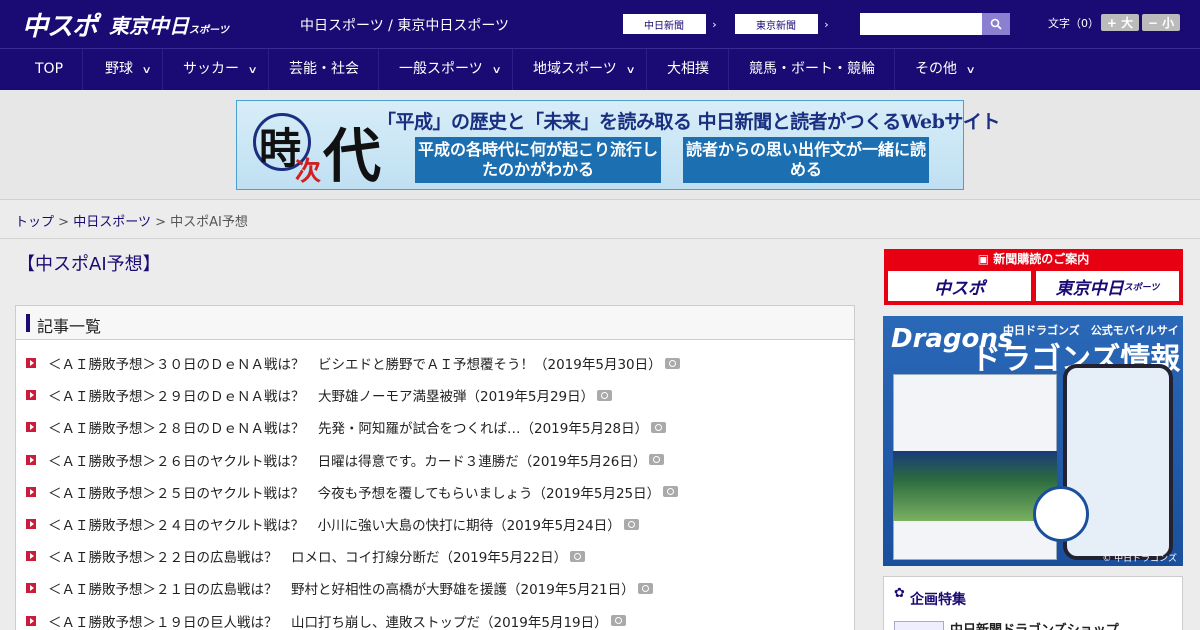 The height and width of the screenshot is (630, 1200). I want to click on banner-headline: 「平成」の歴史と「未来」を読み取る 中日新聞と読者がつくるWebサイト, so click(688, 122).